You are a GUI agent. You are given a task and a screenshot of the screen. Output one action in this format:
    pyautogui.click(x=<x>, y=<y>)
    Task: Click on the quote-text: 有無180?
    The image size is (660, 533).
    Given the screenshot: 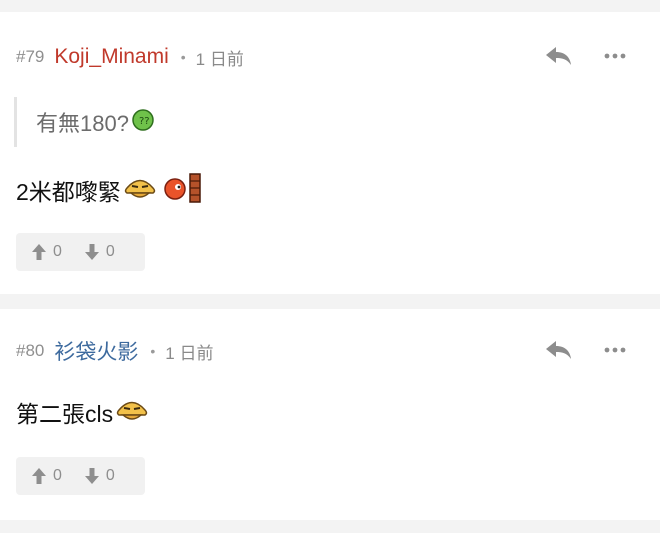 What is the action you would take?
    pyautogui.click(x=82, y=123)
    